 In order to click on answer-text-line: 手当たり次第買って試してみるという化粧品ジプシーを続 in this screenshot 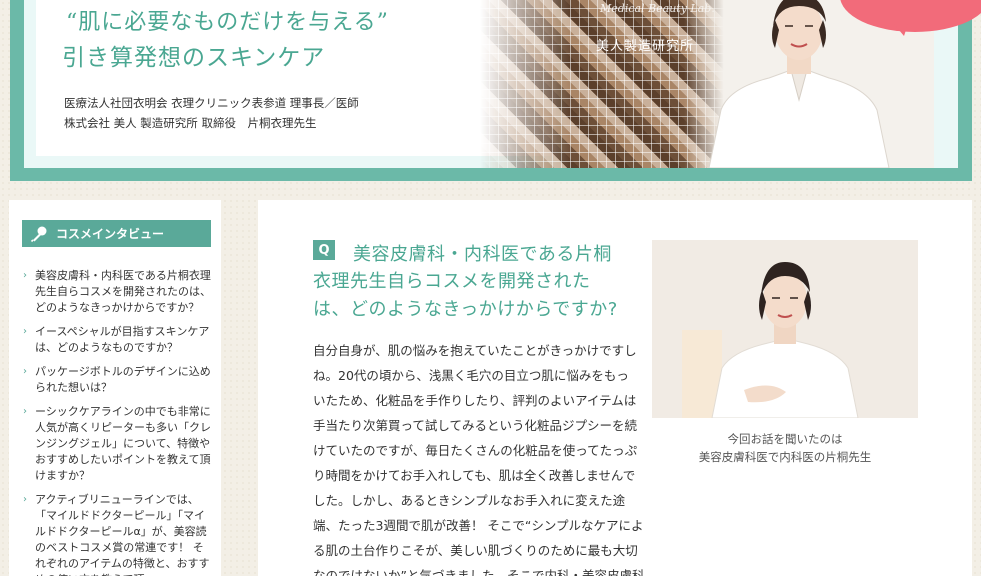, I will do `click(475, 425)`.